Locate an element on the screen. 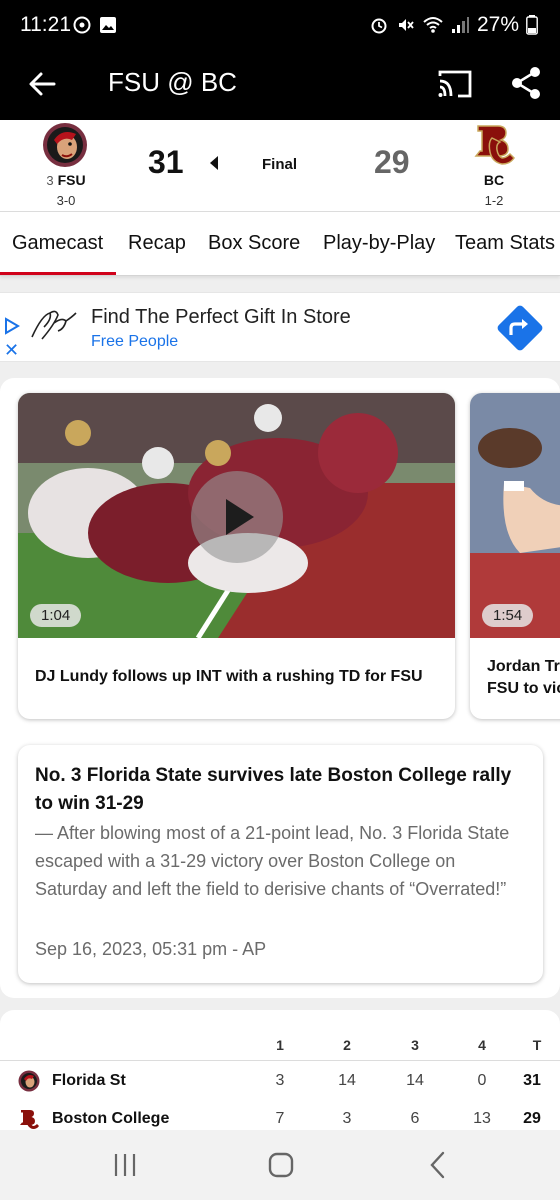 The width and height of the screenshot is (560, 1200). linescore-header-q3: 3 is located at coordinates (415, 1045).